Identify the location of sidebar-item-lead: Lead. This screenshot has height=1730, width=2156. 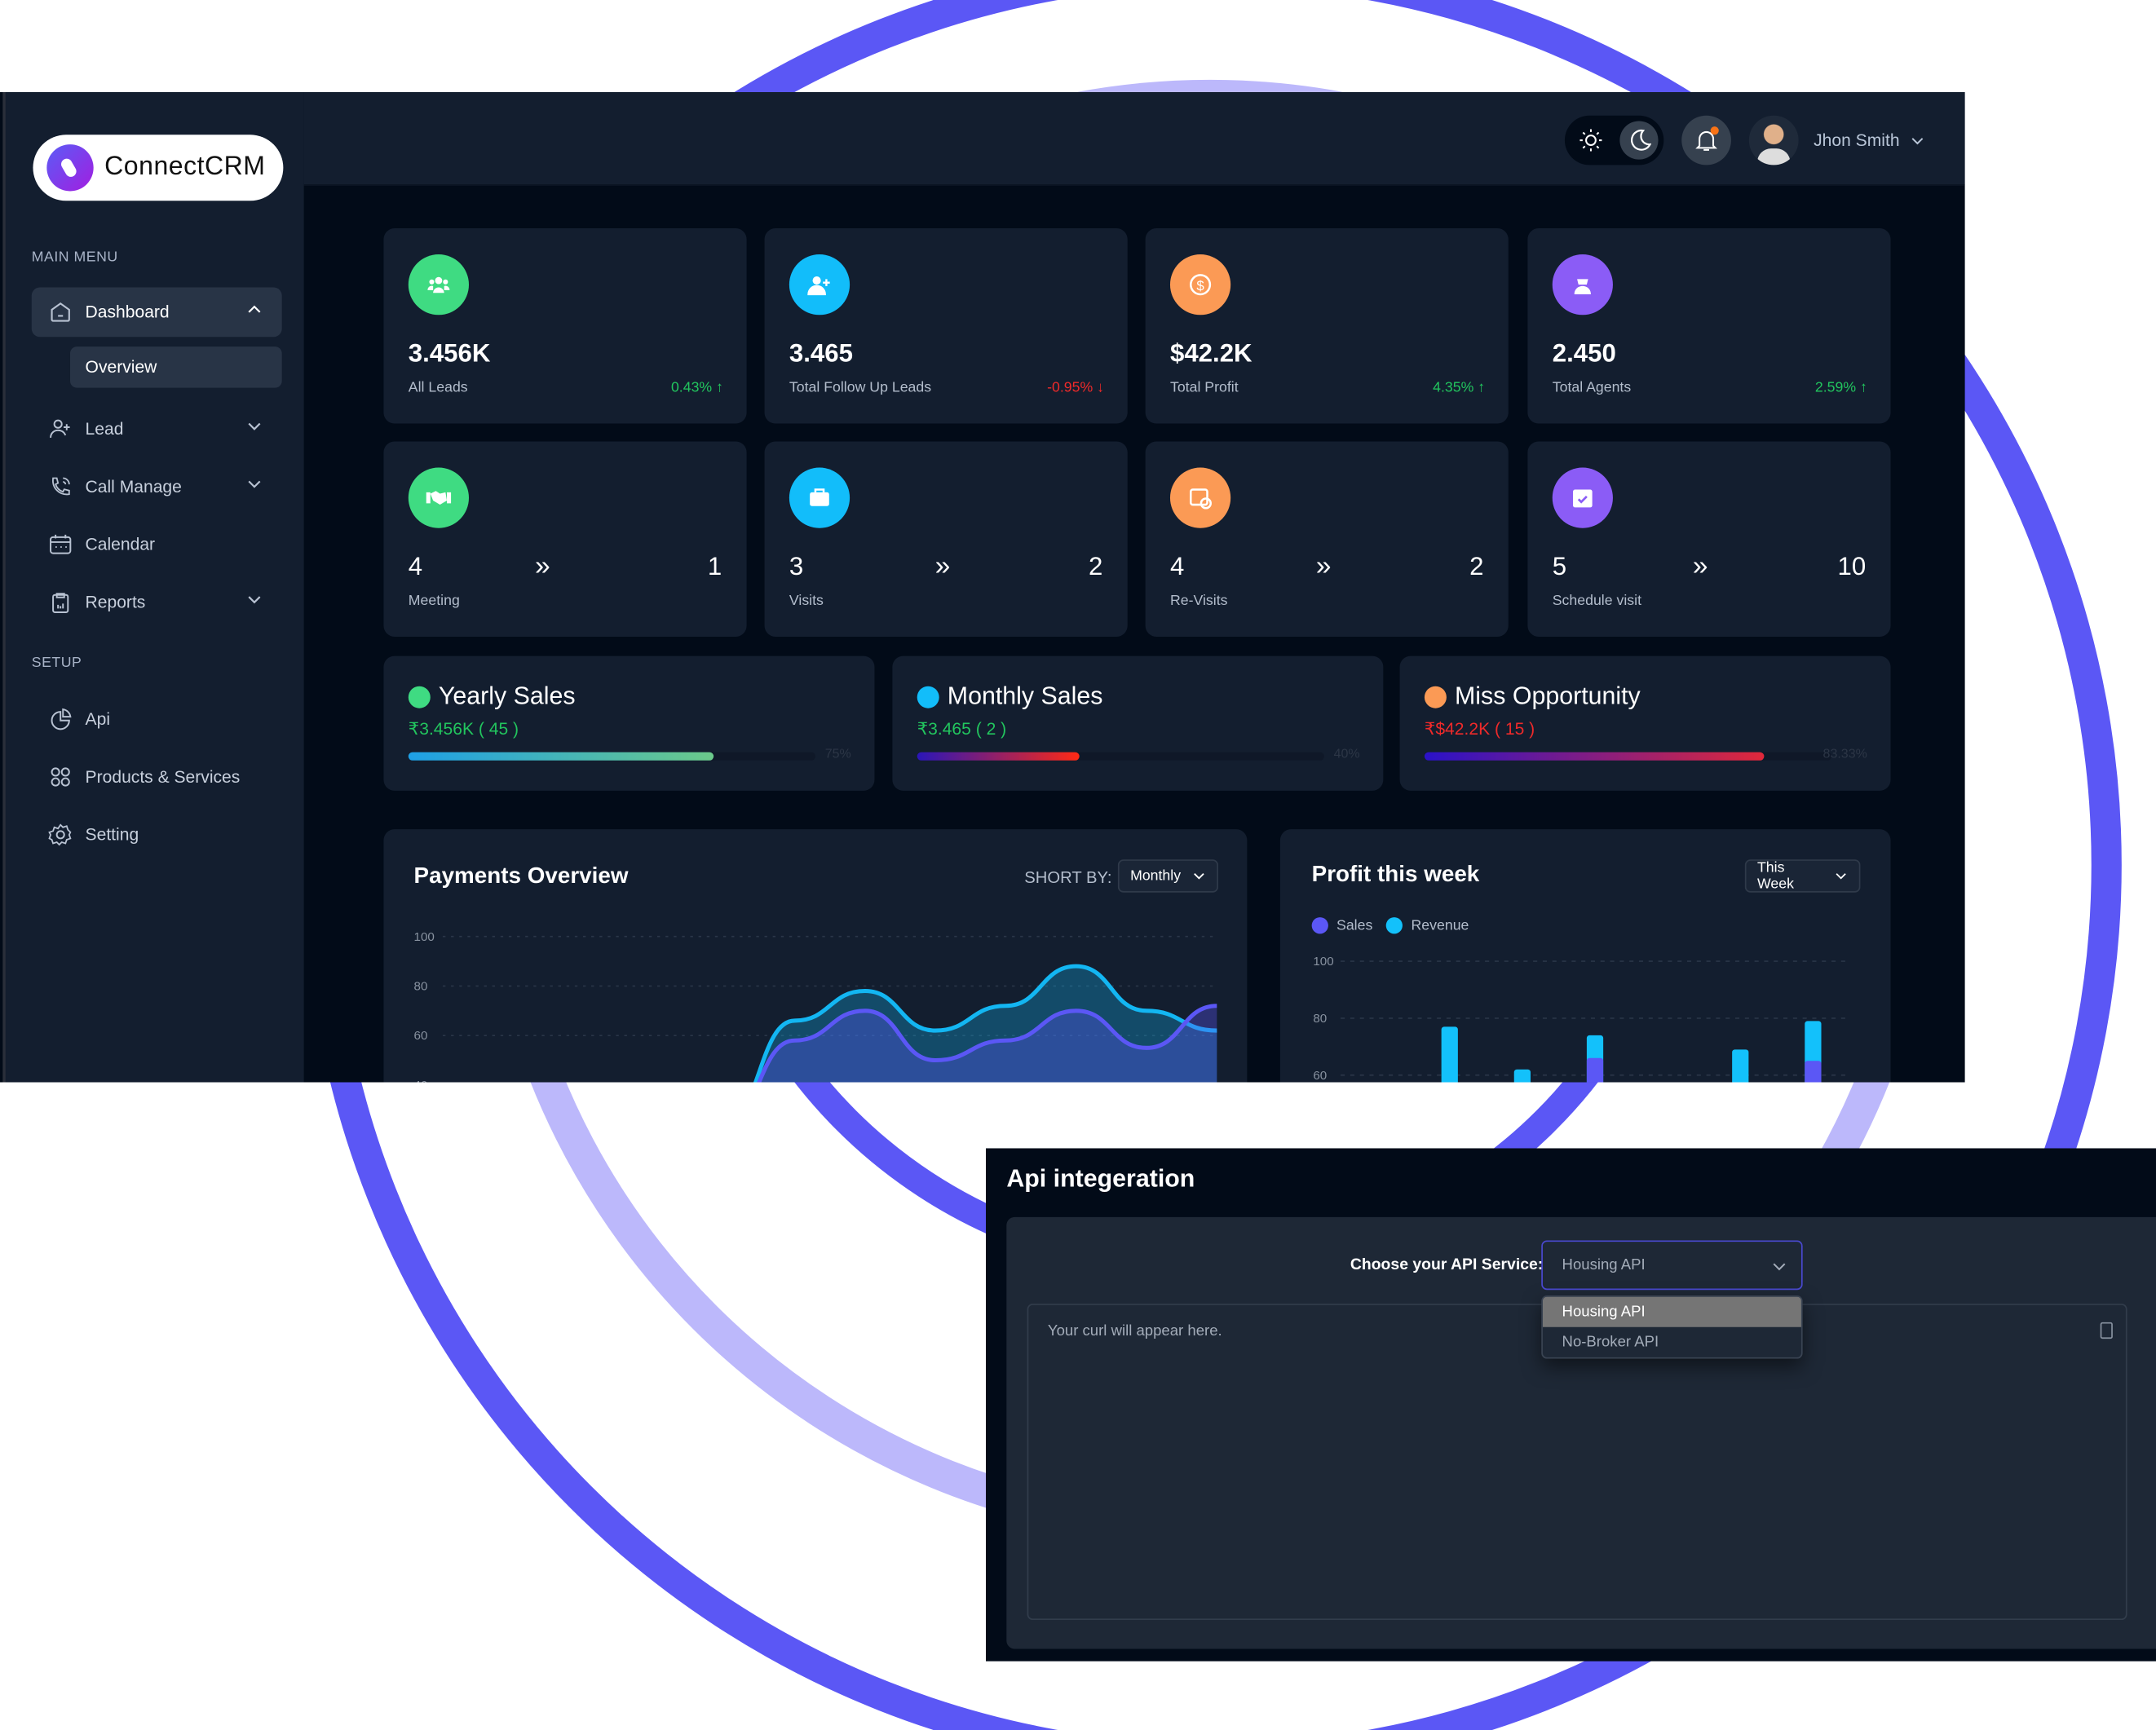
(157, 429).